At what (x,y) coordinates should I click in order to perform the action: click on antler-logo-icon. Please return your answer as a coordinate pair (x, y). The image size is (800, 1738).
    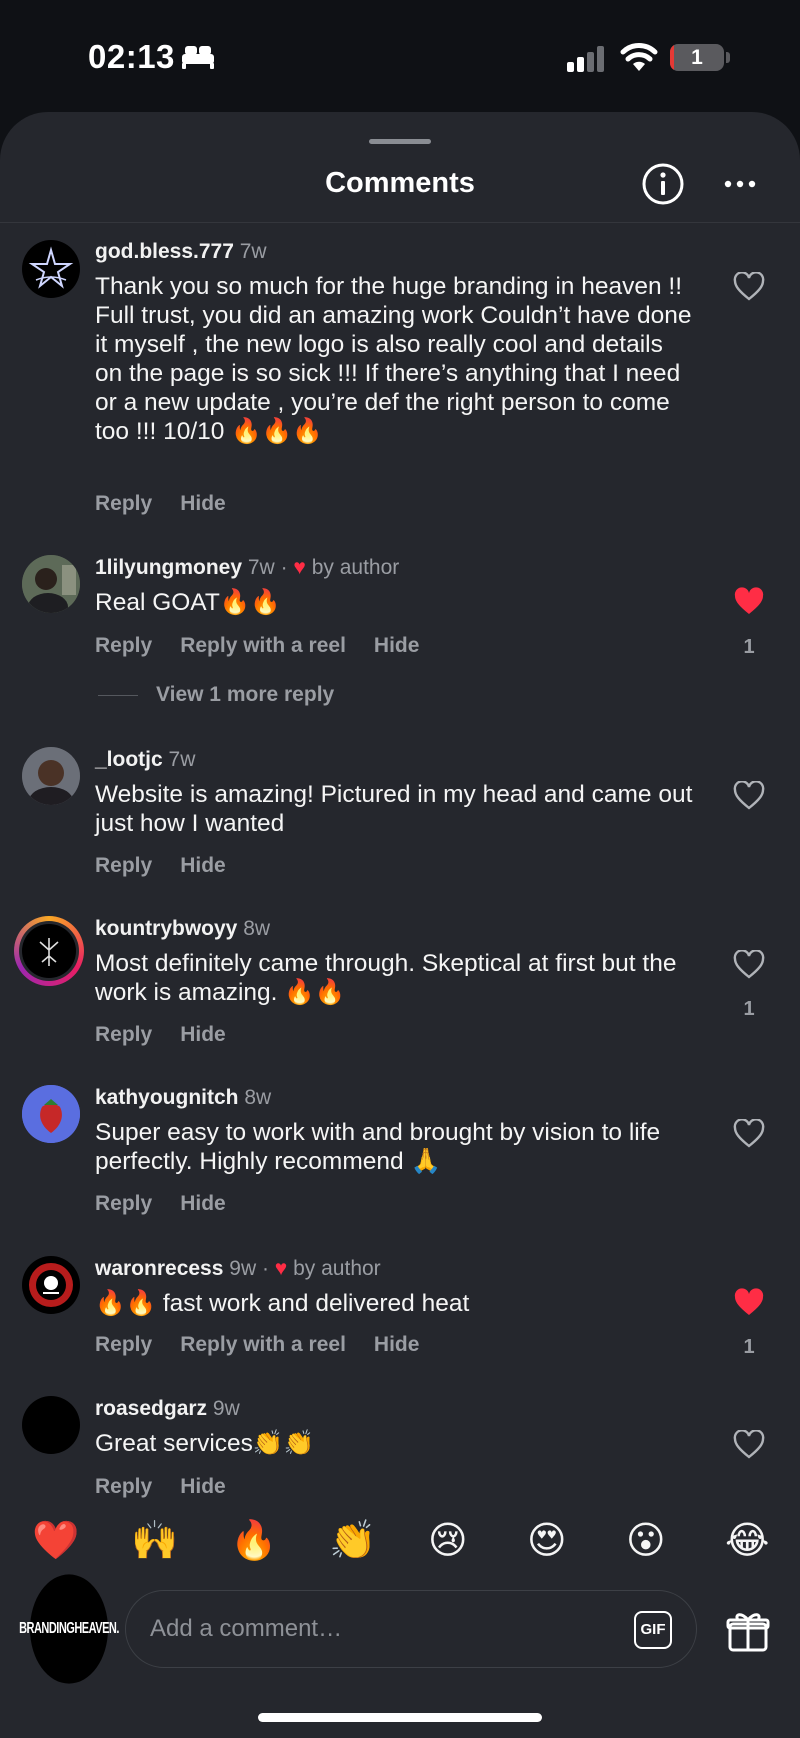
    Looking at the image, I should click on (49, 951).